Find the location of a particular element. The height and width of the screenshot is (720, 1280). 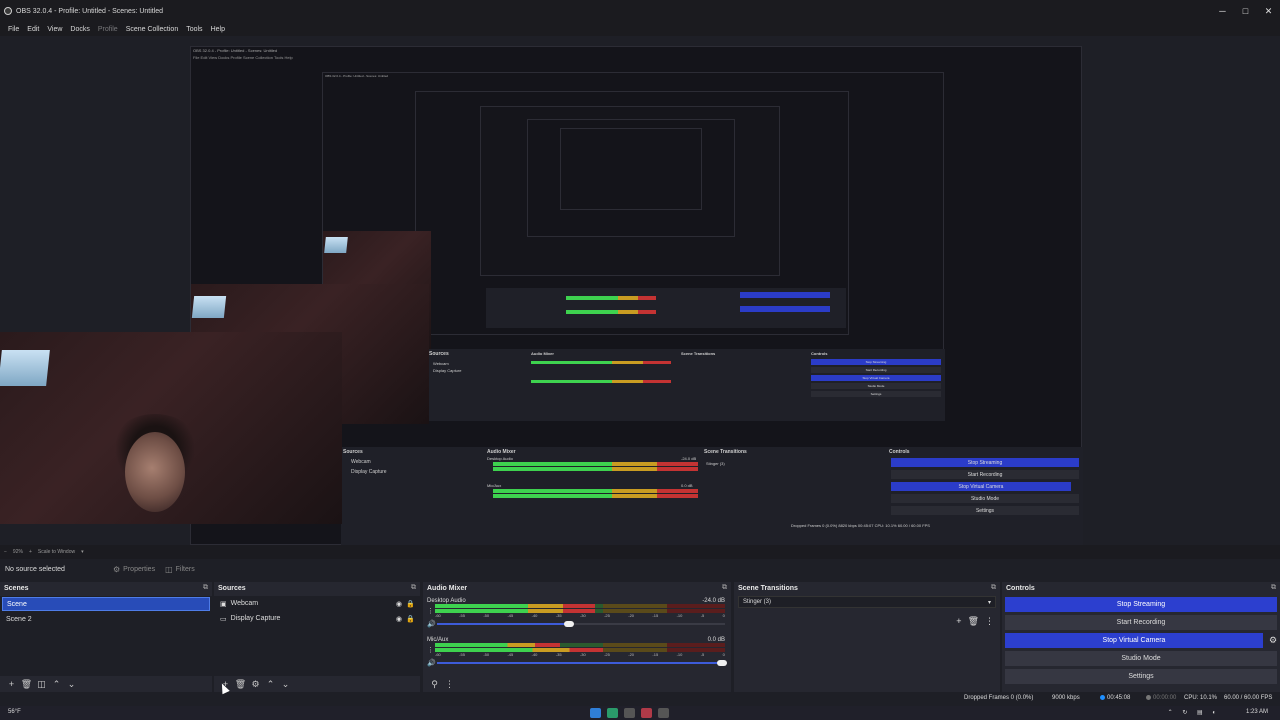

meter-tick-label: -60 is located at coordinates (438, 654).